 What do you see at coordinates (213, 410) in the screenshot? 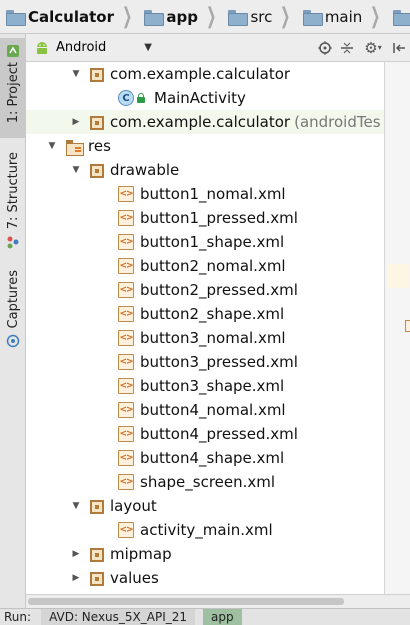
I see `tree-label: button4_nomal.xml` at bounding box center [213, 410].